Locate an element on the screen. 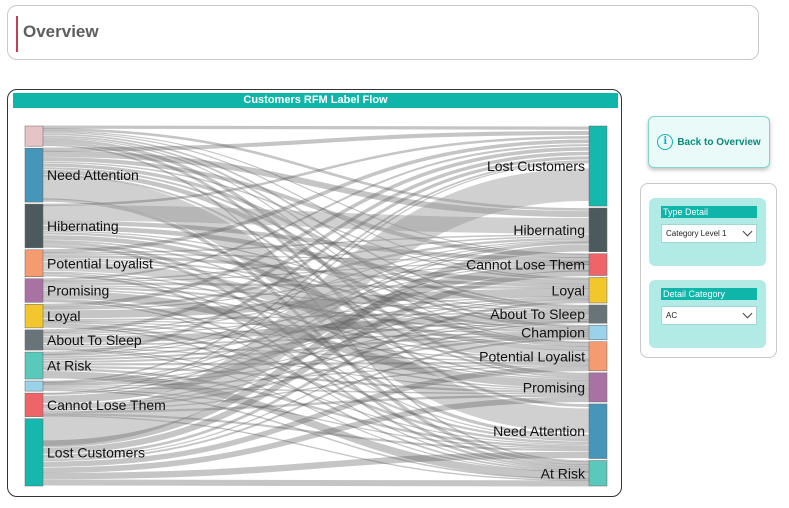 This screenshot has height=508, width=789. left-node-label: About To Sleep is located at coordinates (94, 340).